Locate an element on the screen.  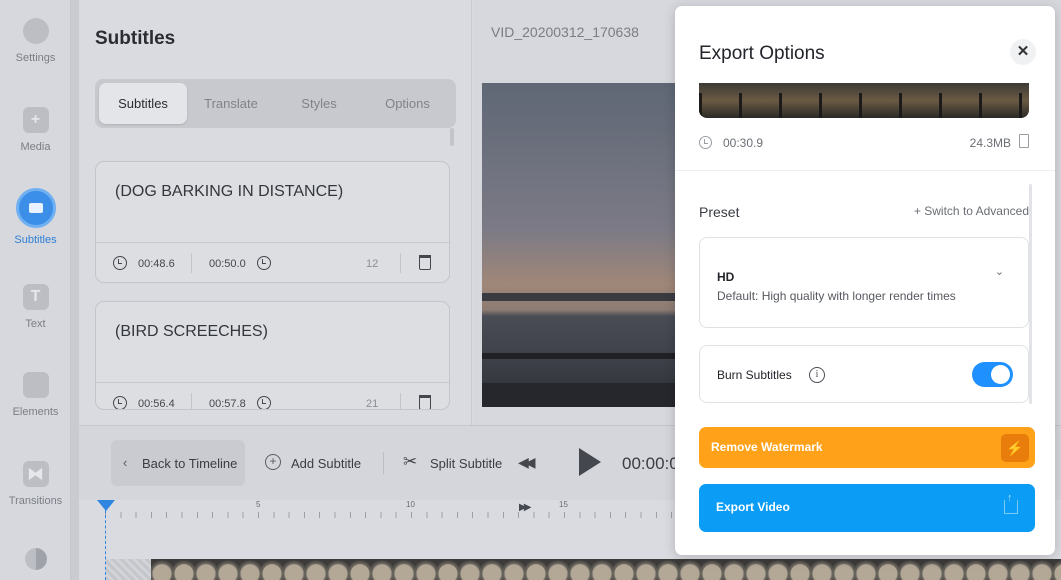
sidebar-item-label: Settings is located at coordinates (35, 58).